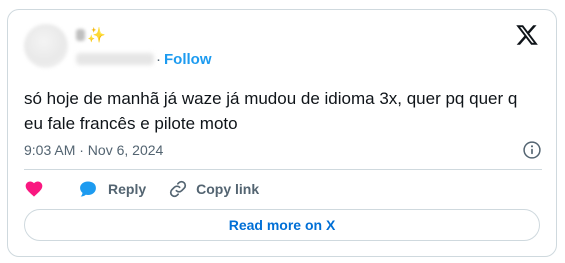 Image resolution: width=565 pixels, height=263 pixels. I want to click on heart-icon, so click(34, 189).